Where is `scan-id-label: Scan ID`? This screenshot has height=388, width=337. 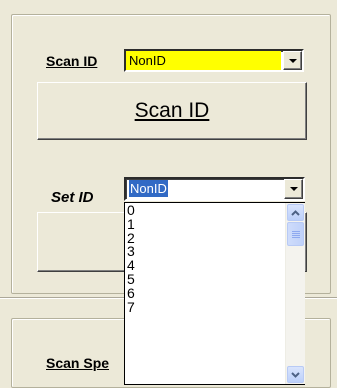 scan-id-label: Scan ID is located at coordinates (72, 61).